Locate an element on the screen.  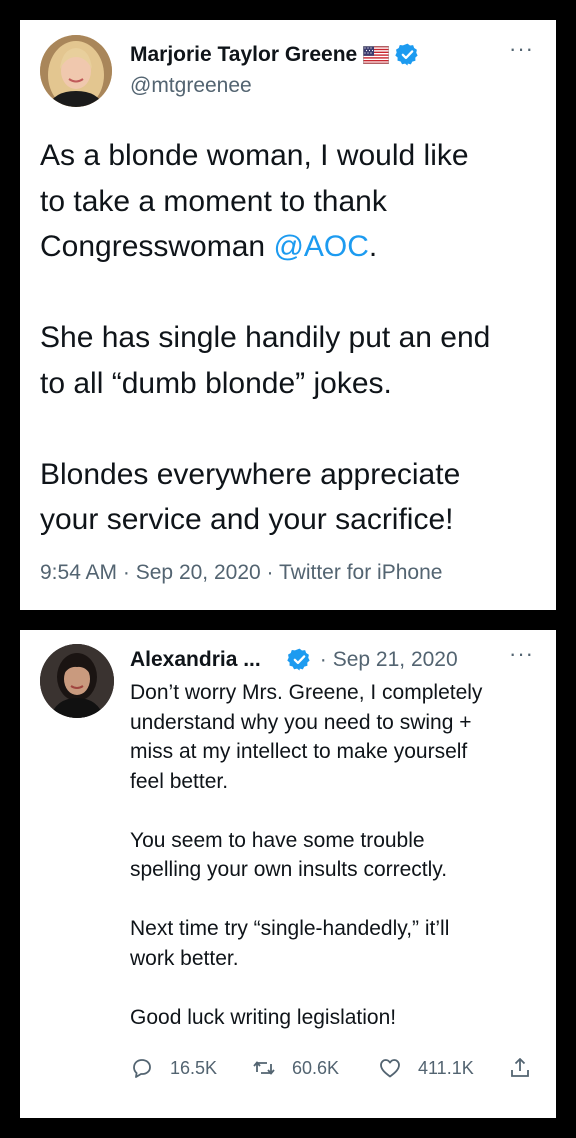
us-flag-icon is located at coordinates (376, 54).